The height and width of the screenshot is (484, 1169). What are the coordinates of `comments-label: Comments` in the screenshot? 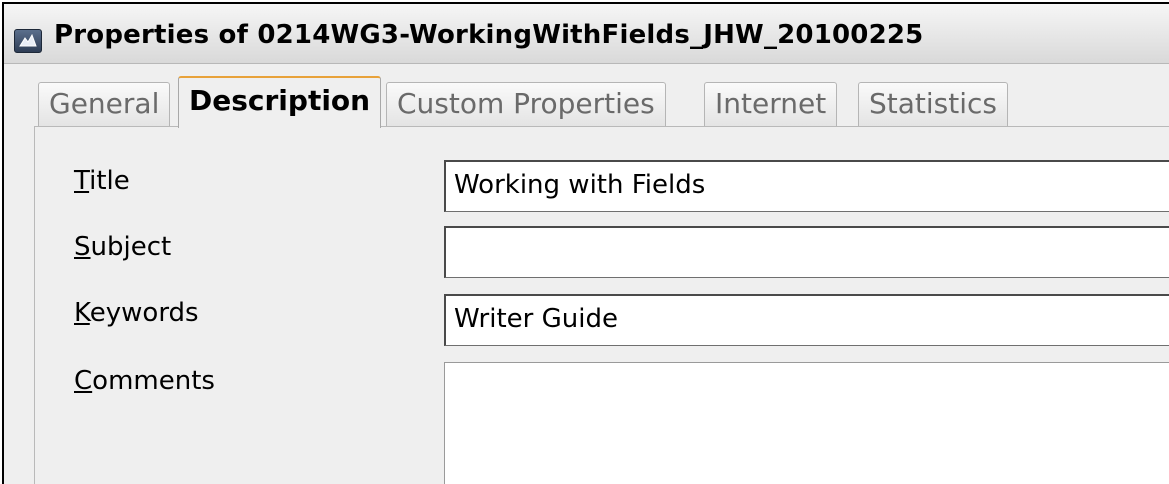 It's located at (144, 381).